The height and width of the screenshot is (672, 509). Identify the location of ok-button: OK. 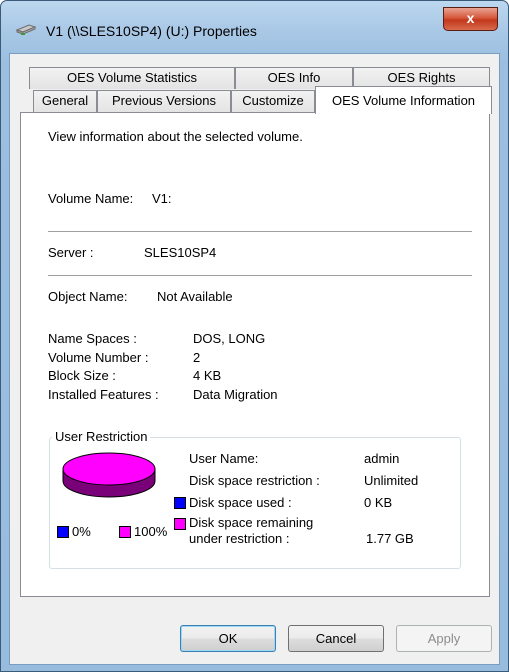
(228, 638).